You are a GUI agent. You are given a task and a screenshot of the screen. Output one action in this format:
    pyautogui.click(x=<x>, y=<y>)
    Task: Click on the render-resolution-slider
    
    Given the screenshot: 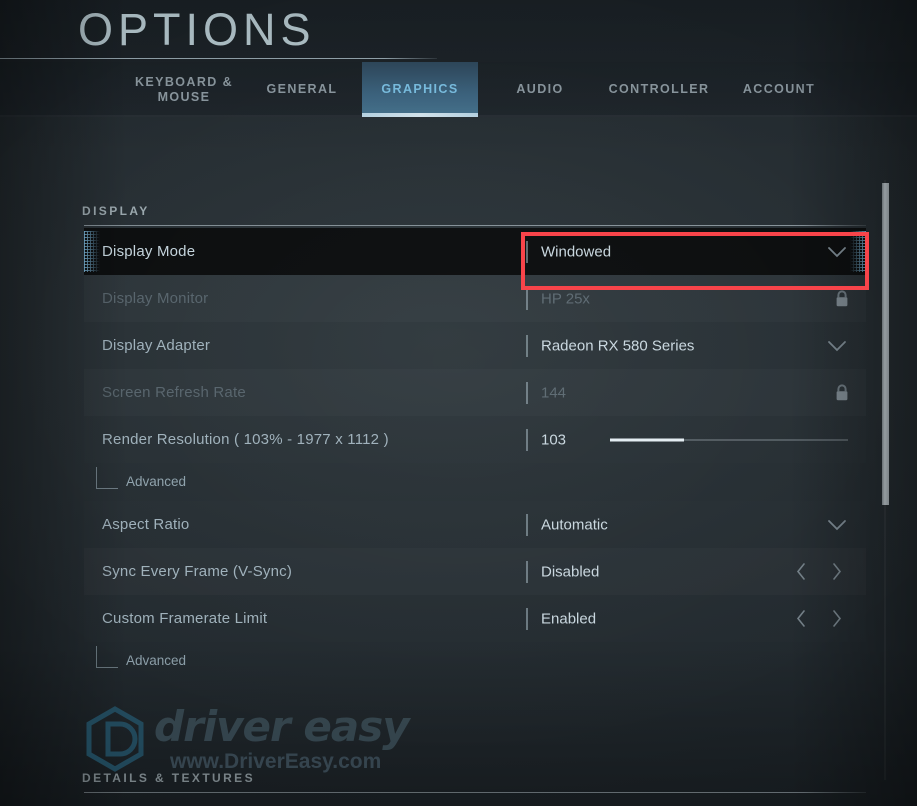 What is the action you would take?
    pyautogui.click(x=729, y=440)
    